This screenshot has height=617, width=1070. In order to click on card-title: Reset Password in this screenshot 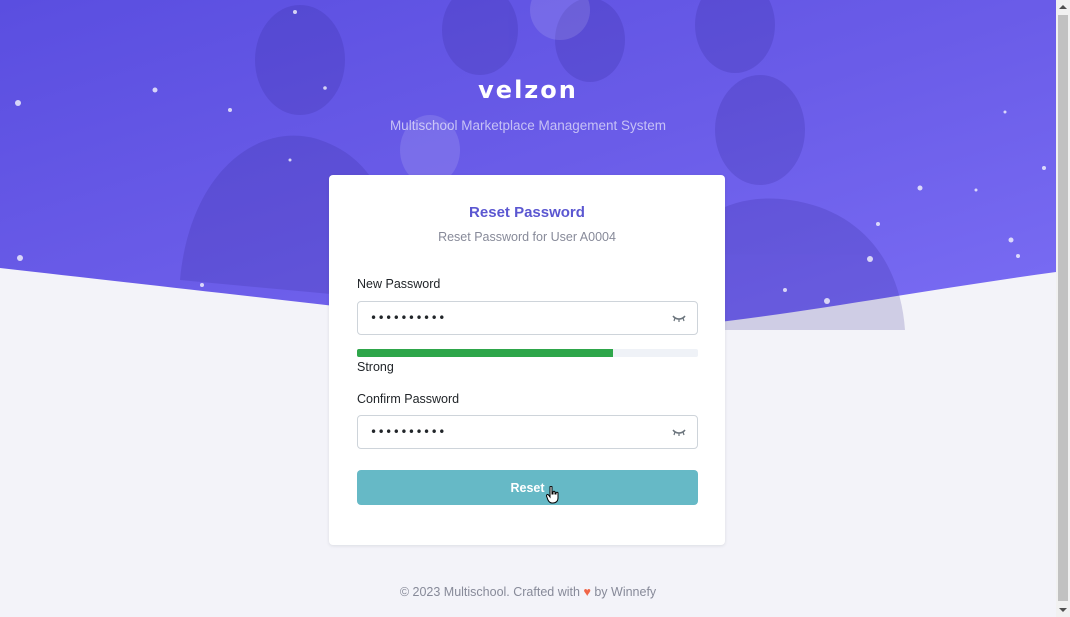, I will do `click(527, 212)`.